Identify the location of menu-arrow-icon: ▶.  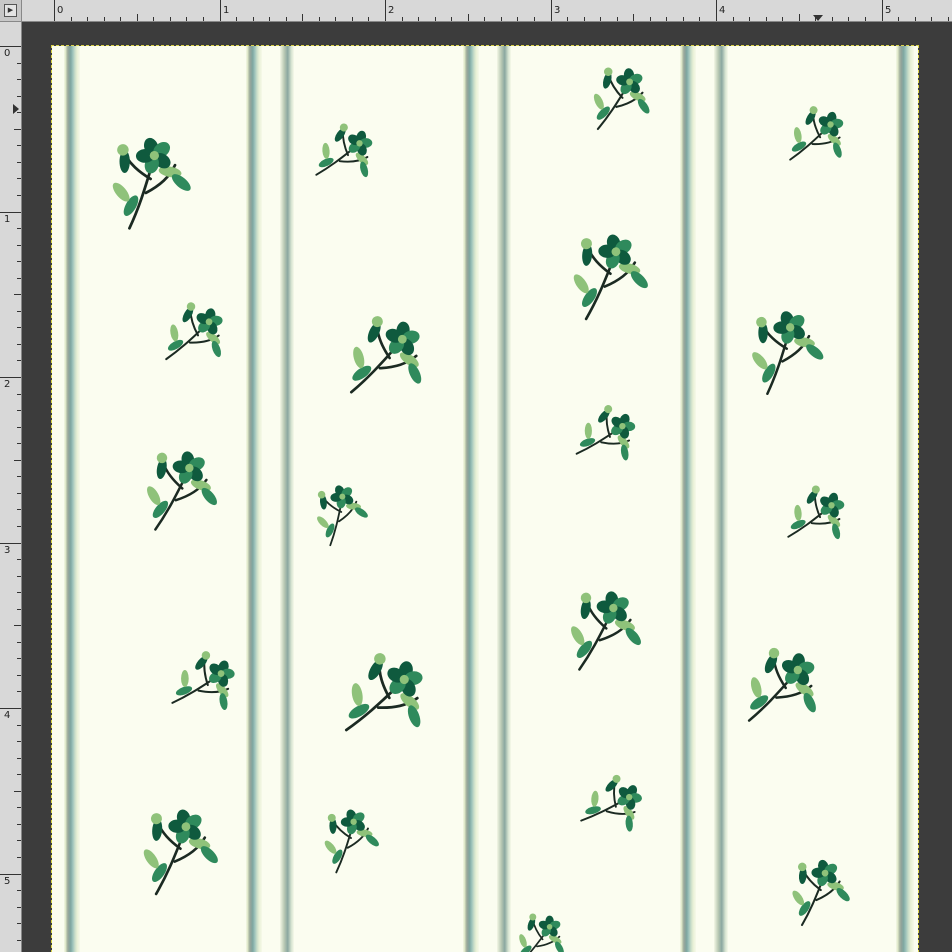
(10, 10).